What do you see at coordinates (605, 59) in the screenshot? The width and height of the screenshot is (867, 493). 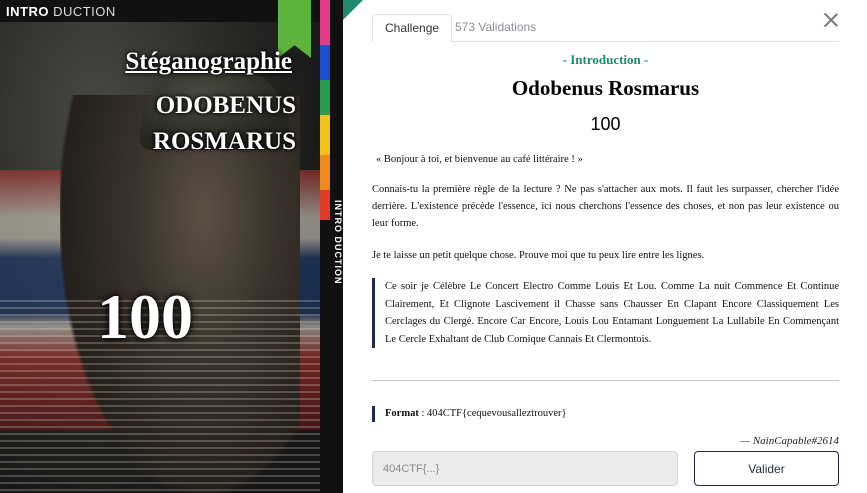 I see `challenge-section: - Introduction -` at bounding box center [605, 59].